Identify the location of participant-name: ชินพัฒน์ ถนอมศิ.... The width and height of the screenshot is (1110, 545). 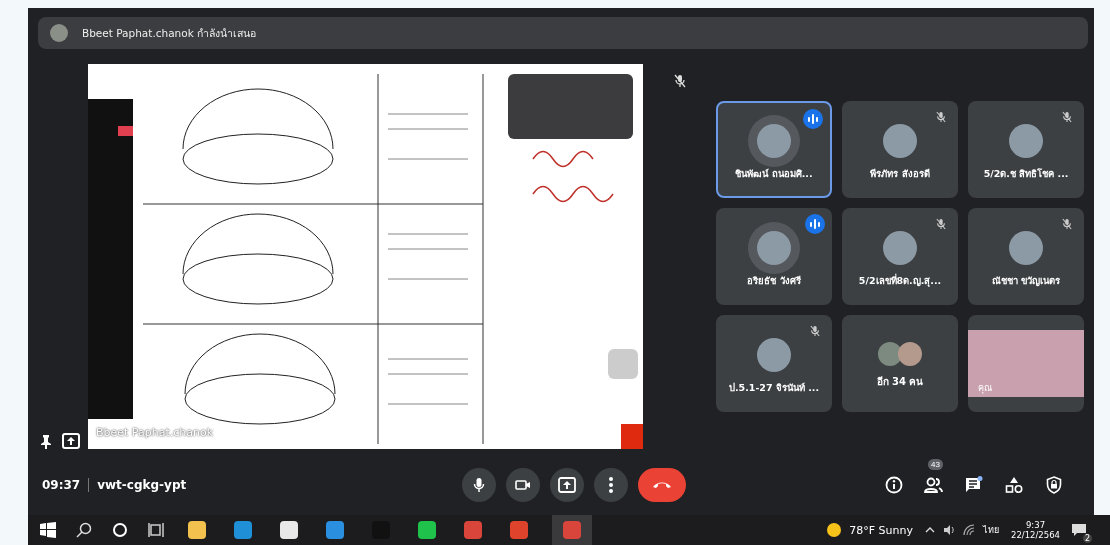
(774, 174).